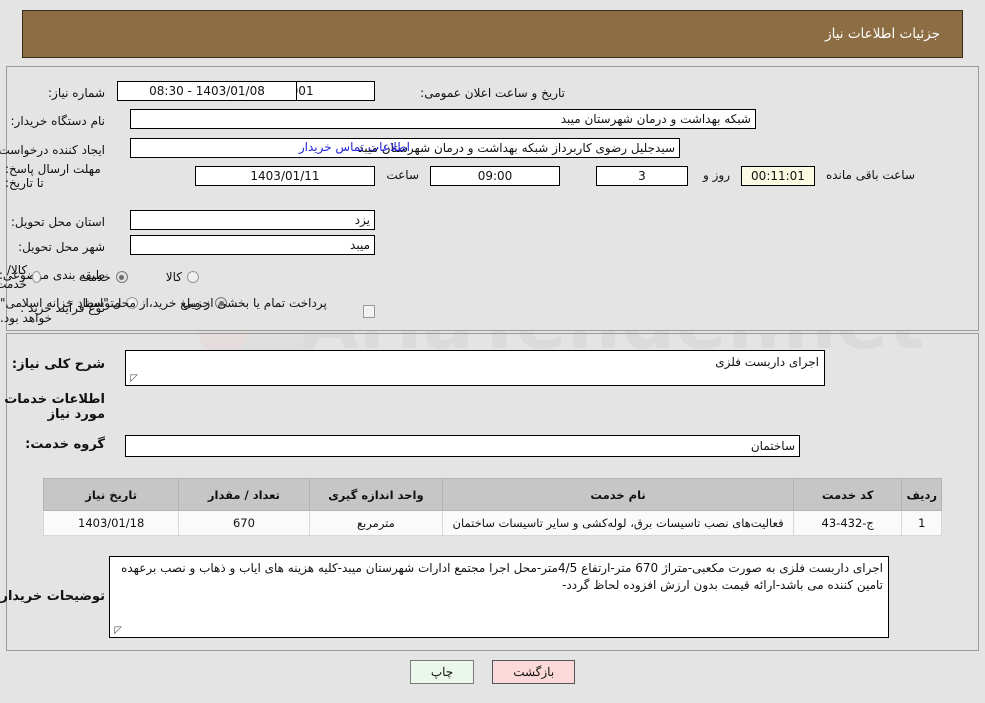 The width and height of the screenshot is (985, 703). What do you see at coordinates (14, 277) in the screenshot?
I see `category-option-label-2: کالا/خدمت` at bounding box center [14, 277].